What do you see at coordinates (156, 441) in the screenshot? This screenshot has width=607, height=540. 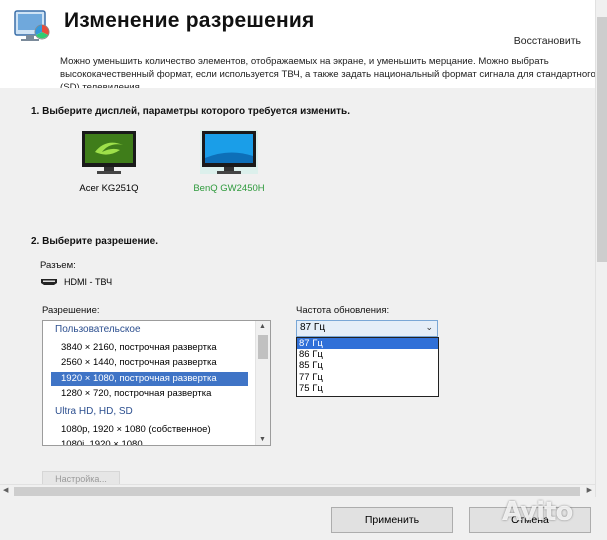 I see `resolution-option: 1080i, 1920 × 1080` at bounding box center [156, 441].